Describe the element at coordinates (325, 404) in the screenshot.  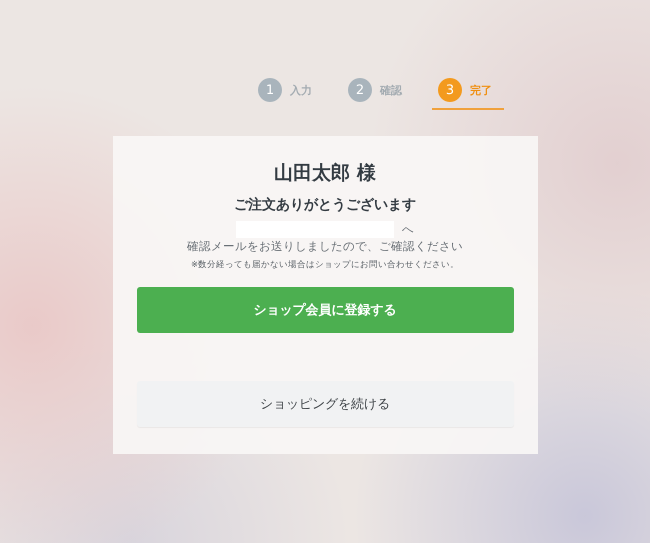
I see `continue-shopping-button: ショッピングを続ける` at that location.